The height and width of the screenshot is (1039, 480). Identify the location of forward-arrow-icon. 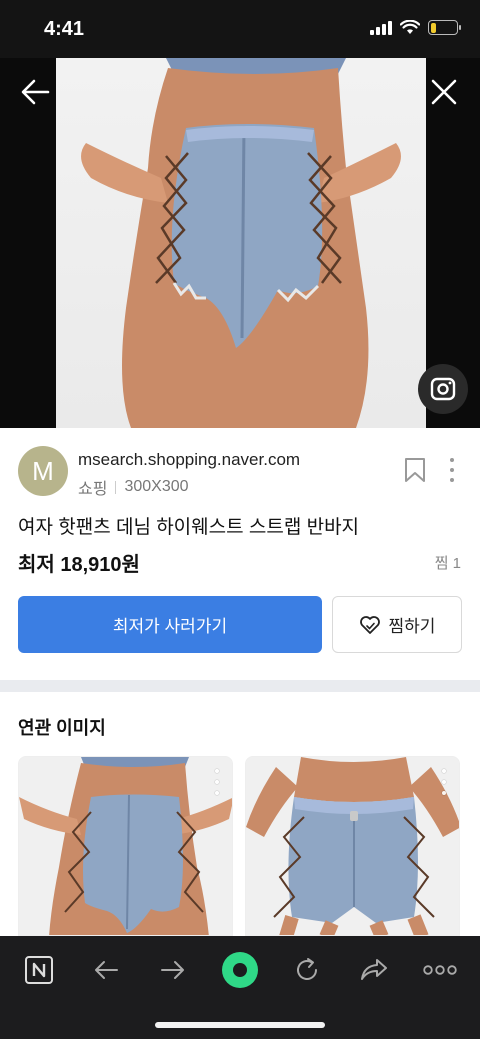
(172, 970).